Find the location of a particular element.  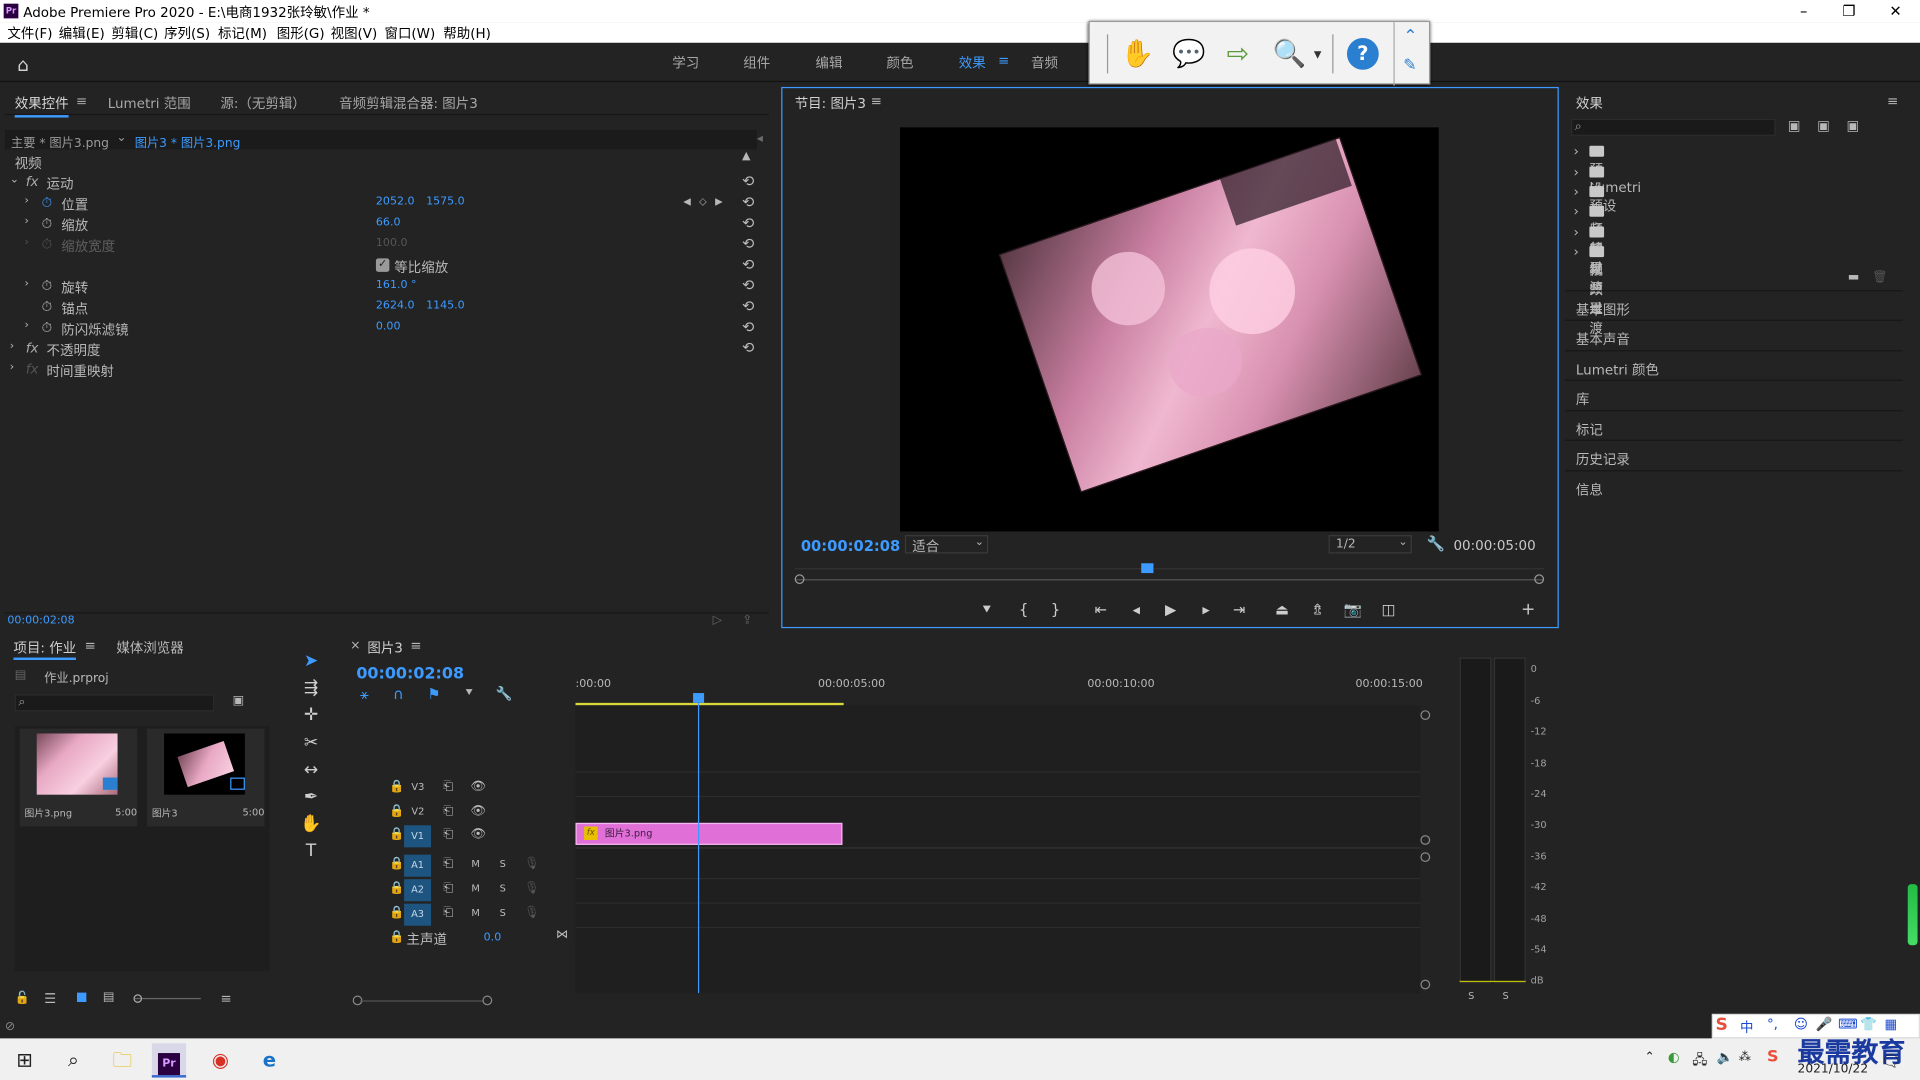

menu-help: 帮助(H) is located at coordinates (467, 33).